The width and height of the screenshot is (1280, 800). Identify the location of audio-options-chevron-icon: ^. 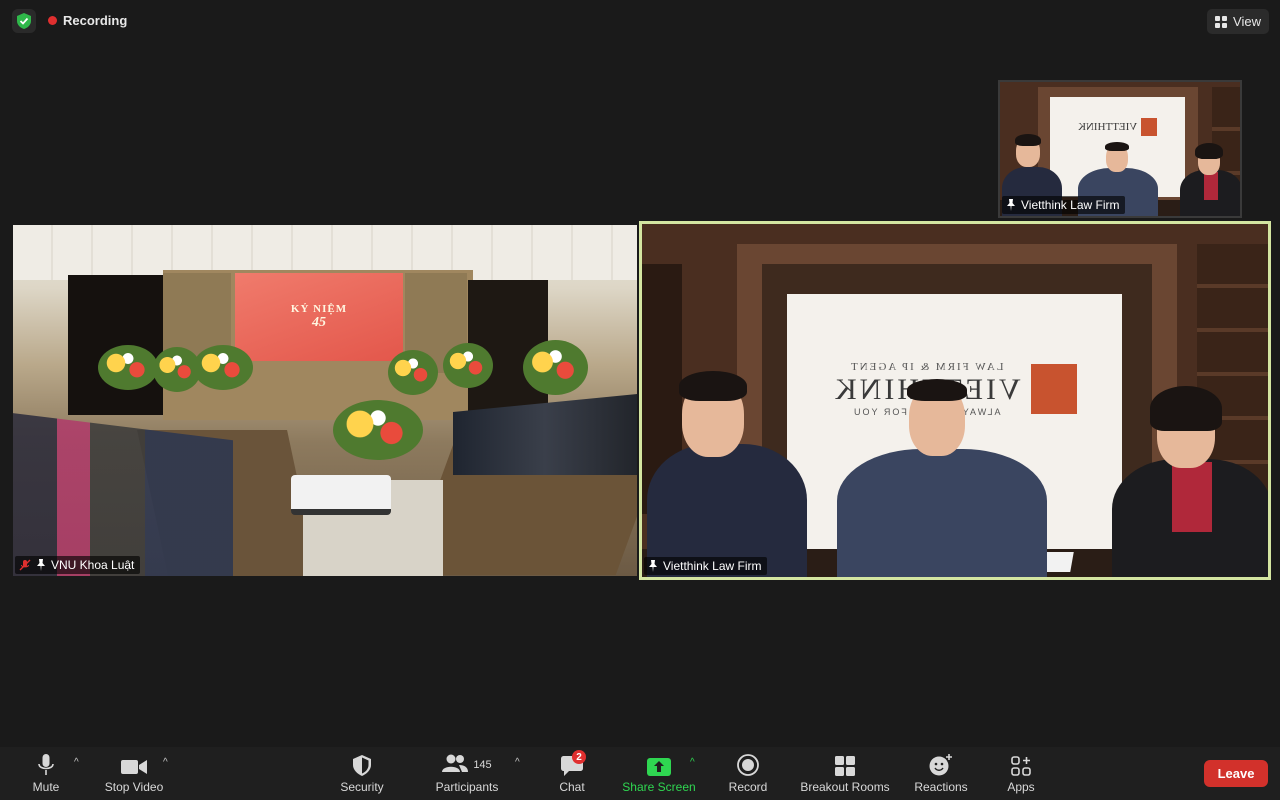
(76, 762).